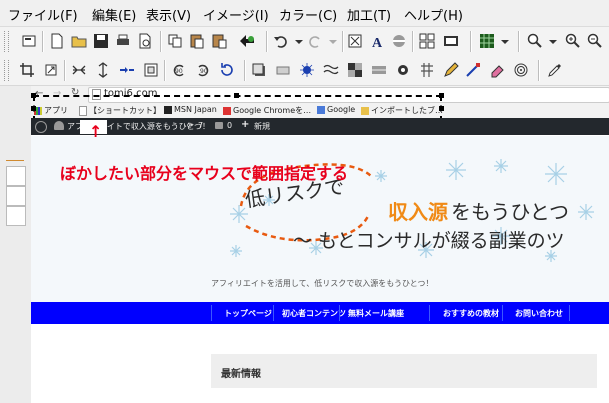  Describe the element at coordinates (376, 313) in the screenshot. I see `nav-mail-course: 無料メール講座` at that location.